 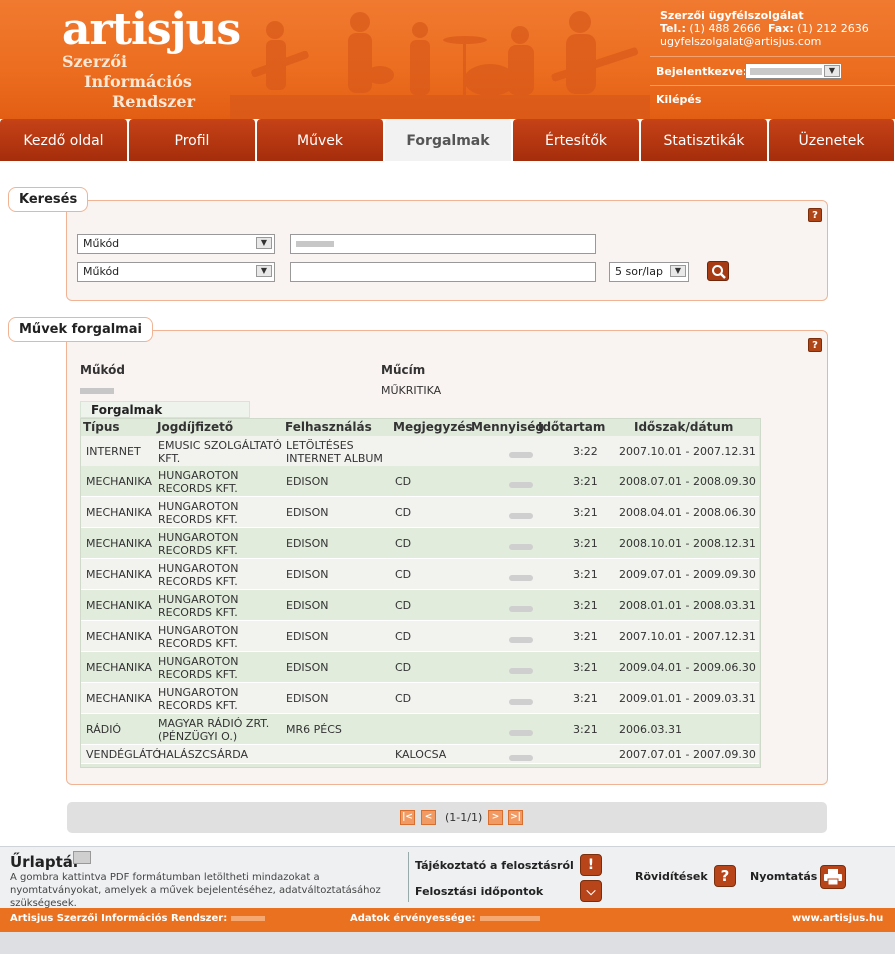 What do you see at coordinates (837, 918) in the screenshot?
I see `artisjus-website-link: www.artisjus.hu` at bounding box center [837, 918].